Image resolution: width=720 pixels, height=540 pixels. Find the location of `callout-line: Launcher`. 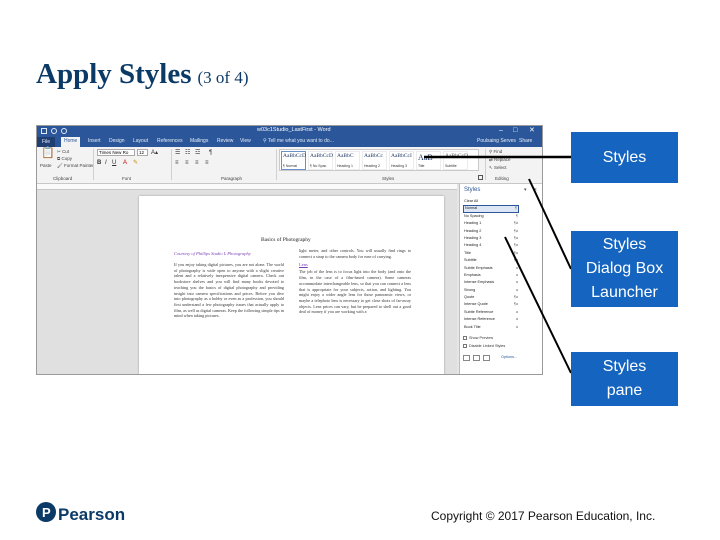

callout-line: Launcher is located at coordinates (624, 292).